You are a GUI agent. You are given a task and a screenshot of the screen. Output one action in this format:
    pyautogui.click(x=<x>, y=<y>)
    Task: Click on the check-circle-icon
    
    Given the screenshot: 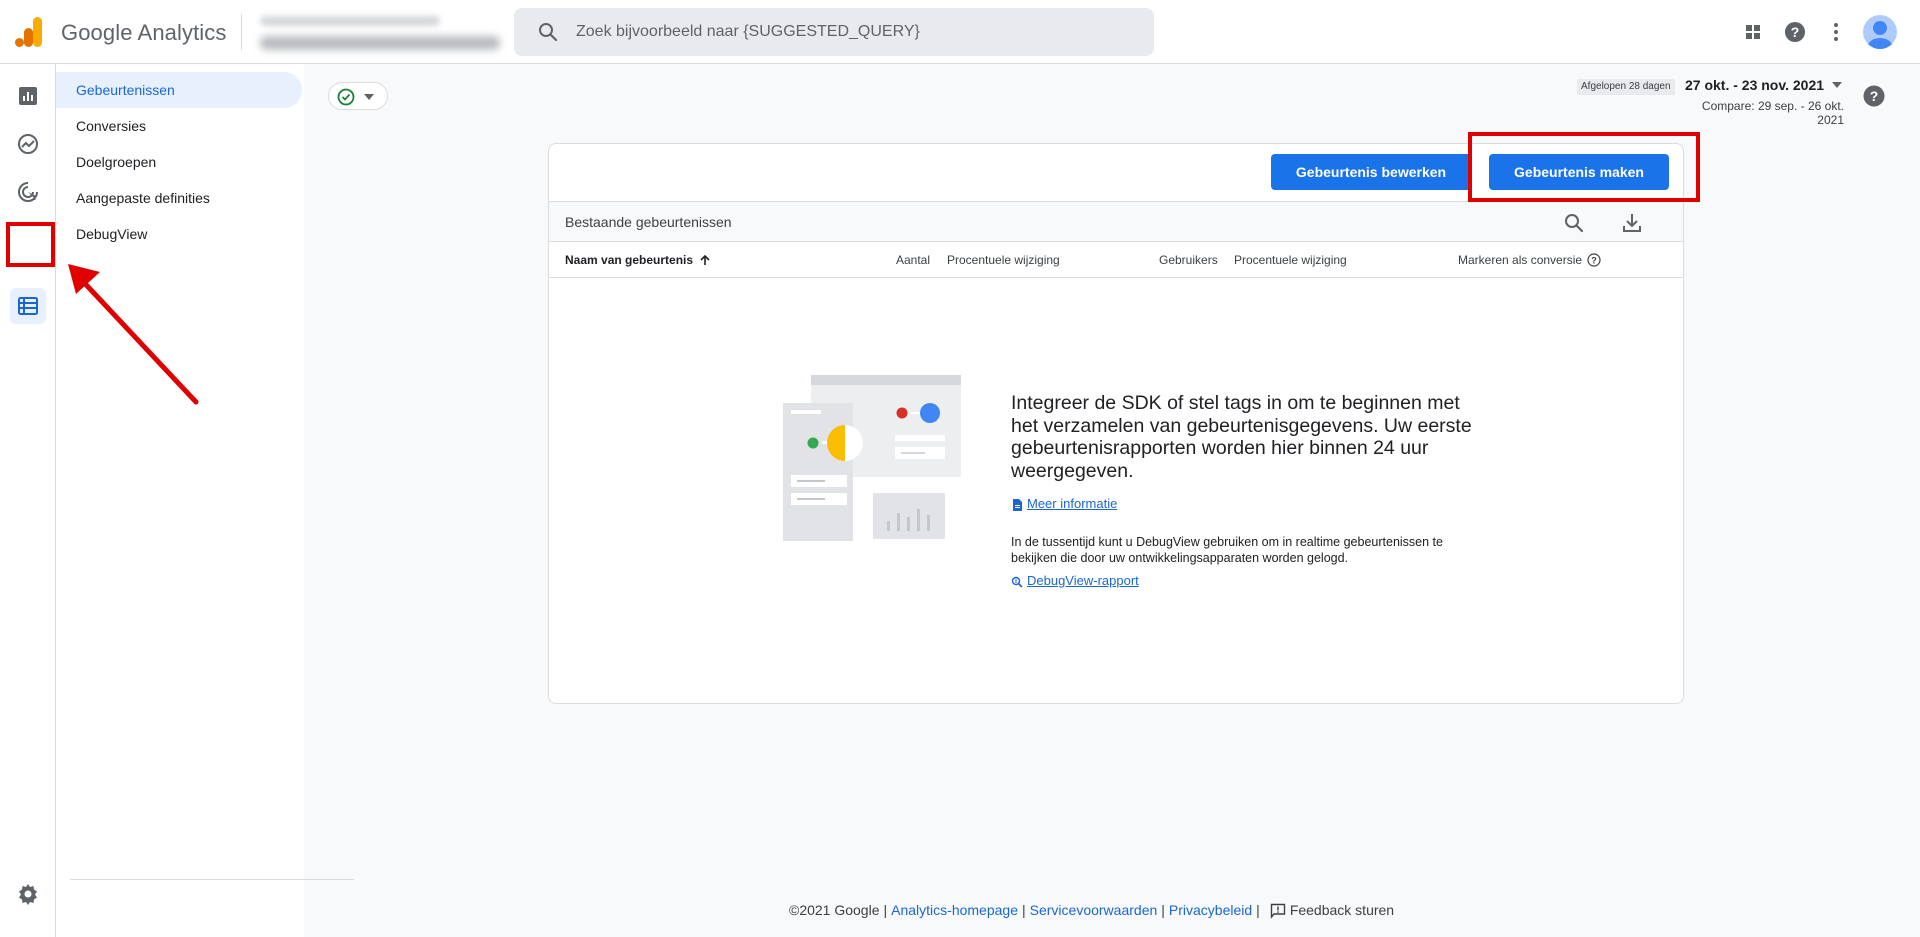 What is the action you would take?
    pyautogui.click(x=346, y=97)
    